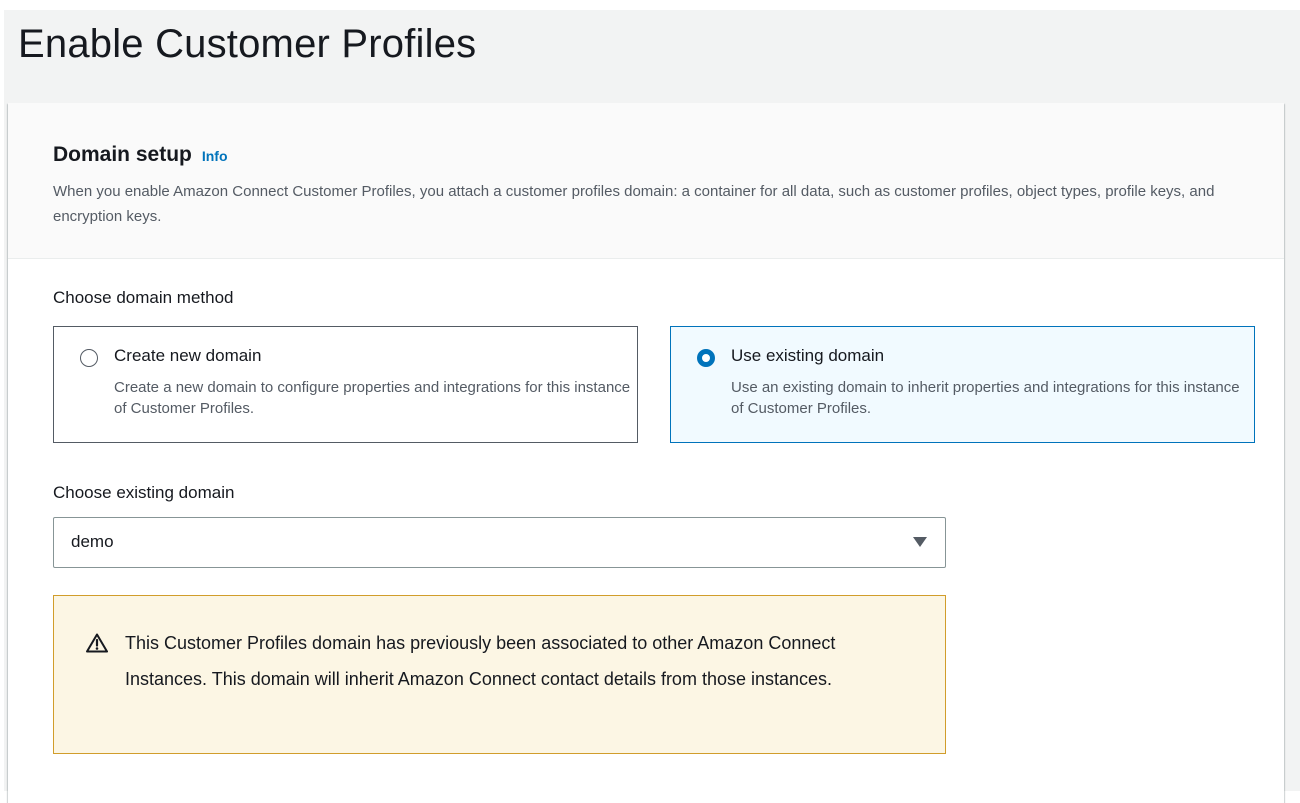 This screenshot has width=1300, height=803. What do you see at coordinates (97, 643) in the screenshot?
I see `warning-icon` at bounding box center [97, 643].